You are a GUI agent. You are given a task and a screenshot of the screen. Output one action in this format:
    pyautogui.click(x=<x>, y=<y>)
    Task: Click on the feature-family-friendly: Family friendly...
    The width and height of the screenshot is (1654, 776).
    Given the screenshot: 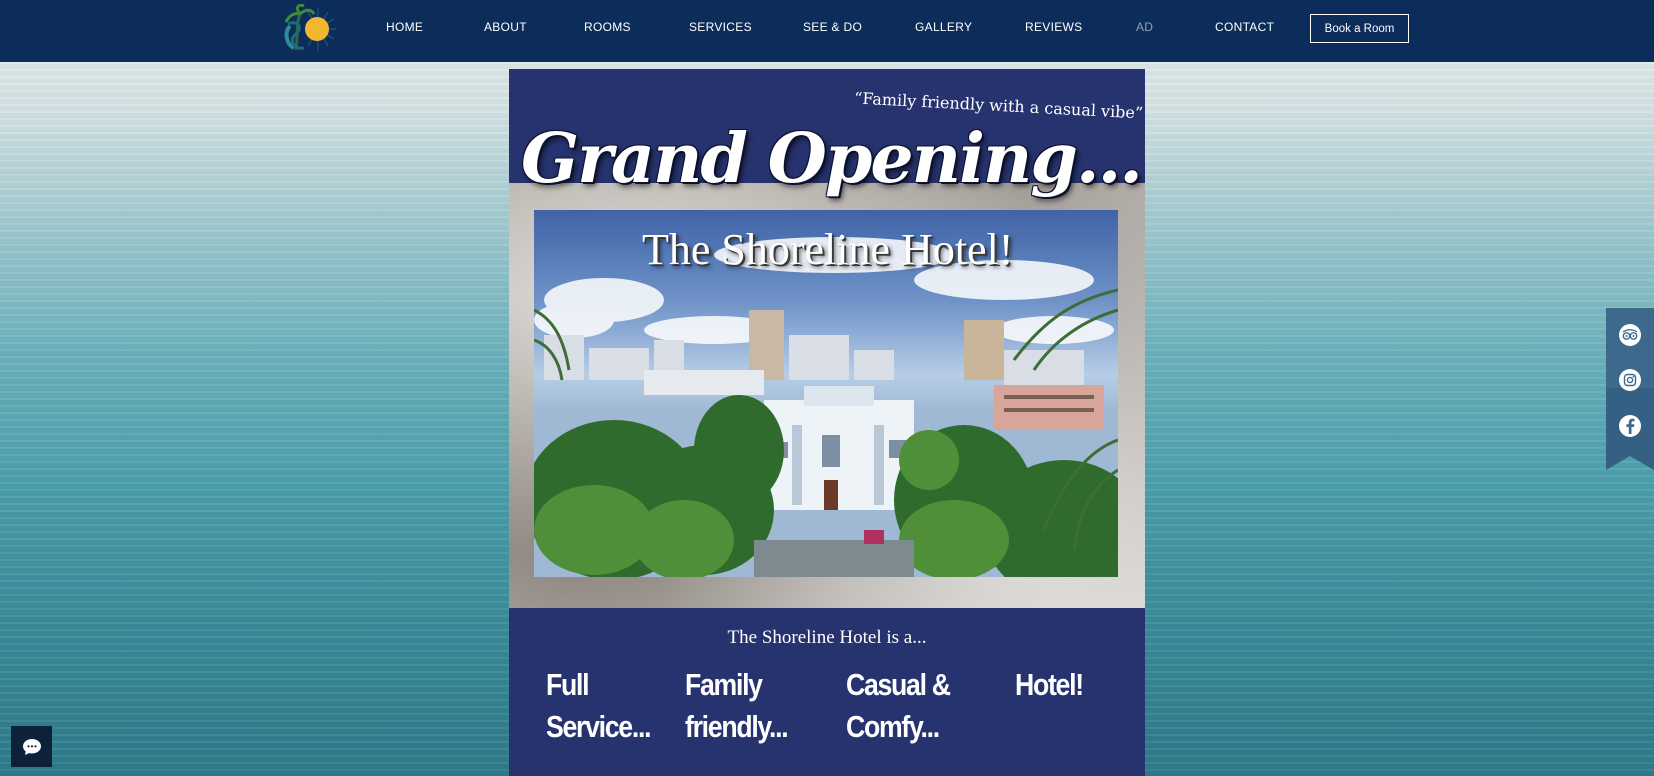 What is the action you would take?
    pyautogui.click(x=737, y=706)
    